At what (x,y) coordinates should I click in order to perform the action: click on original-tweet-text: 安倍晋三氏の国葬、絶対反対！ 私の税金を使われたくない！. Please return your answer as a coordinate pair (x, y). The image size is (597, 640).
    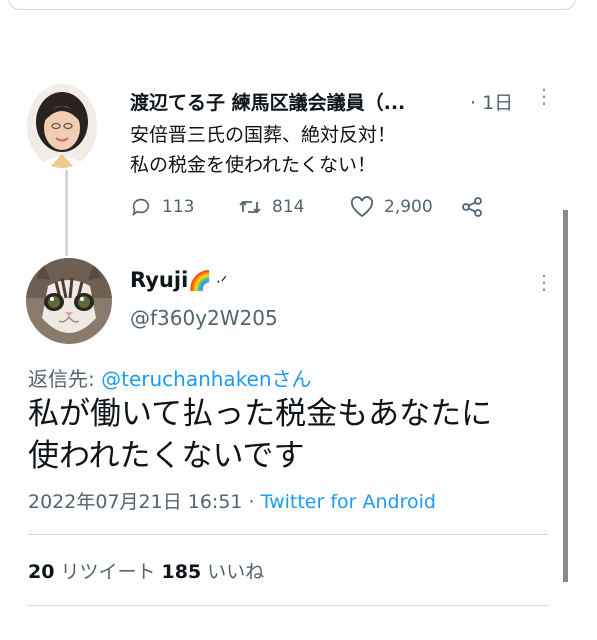
    Looking at the image, I should click on (263, 150).